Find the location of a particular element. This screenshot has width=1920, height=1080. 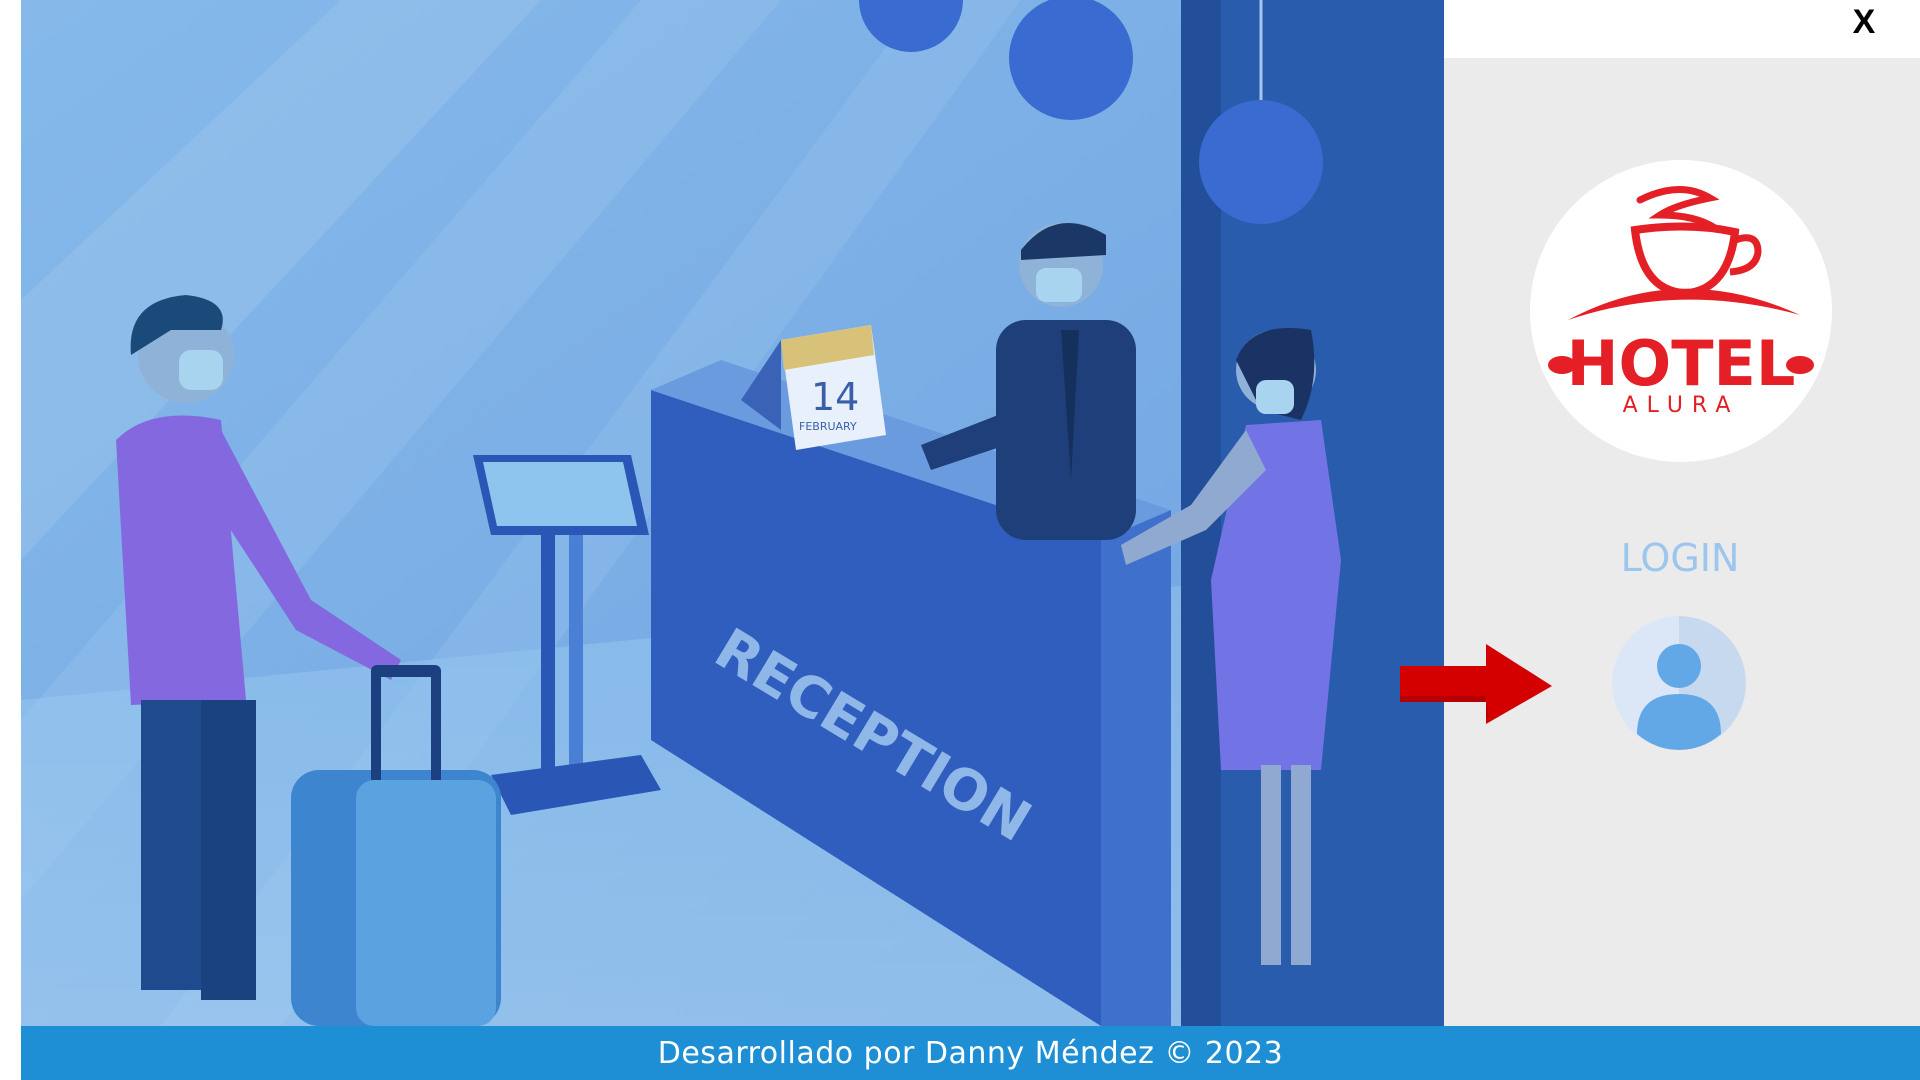

login-avatar-button is located at coordinates (1679, 683).